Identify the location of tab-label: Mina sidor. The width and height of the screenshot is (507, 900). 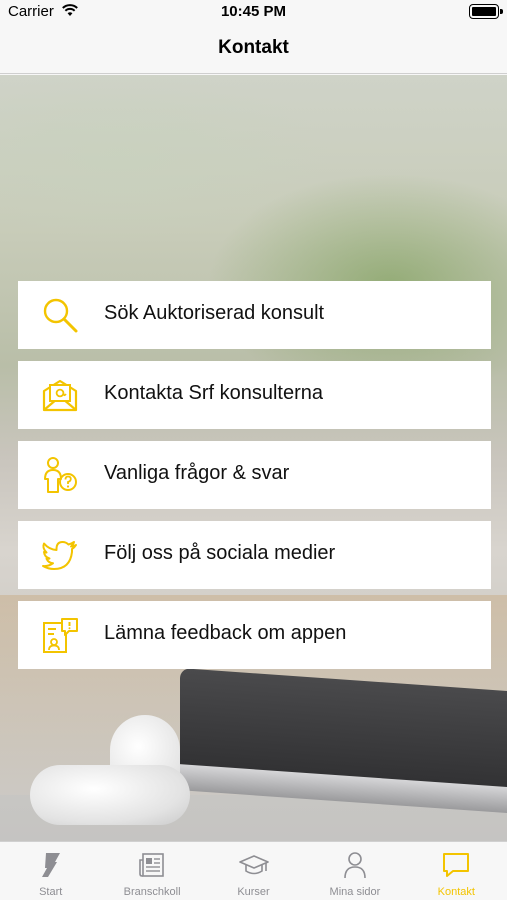
(355, 892).